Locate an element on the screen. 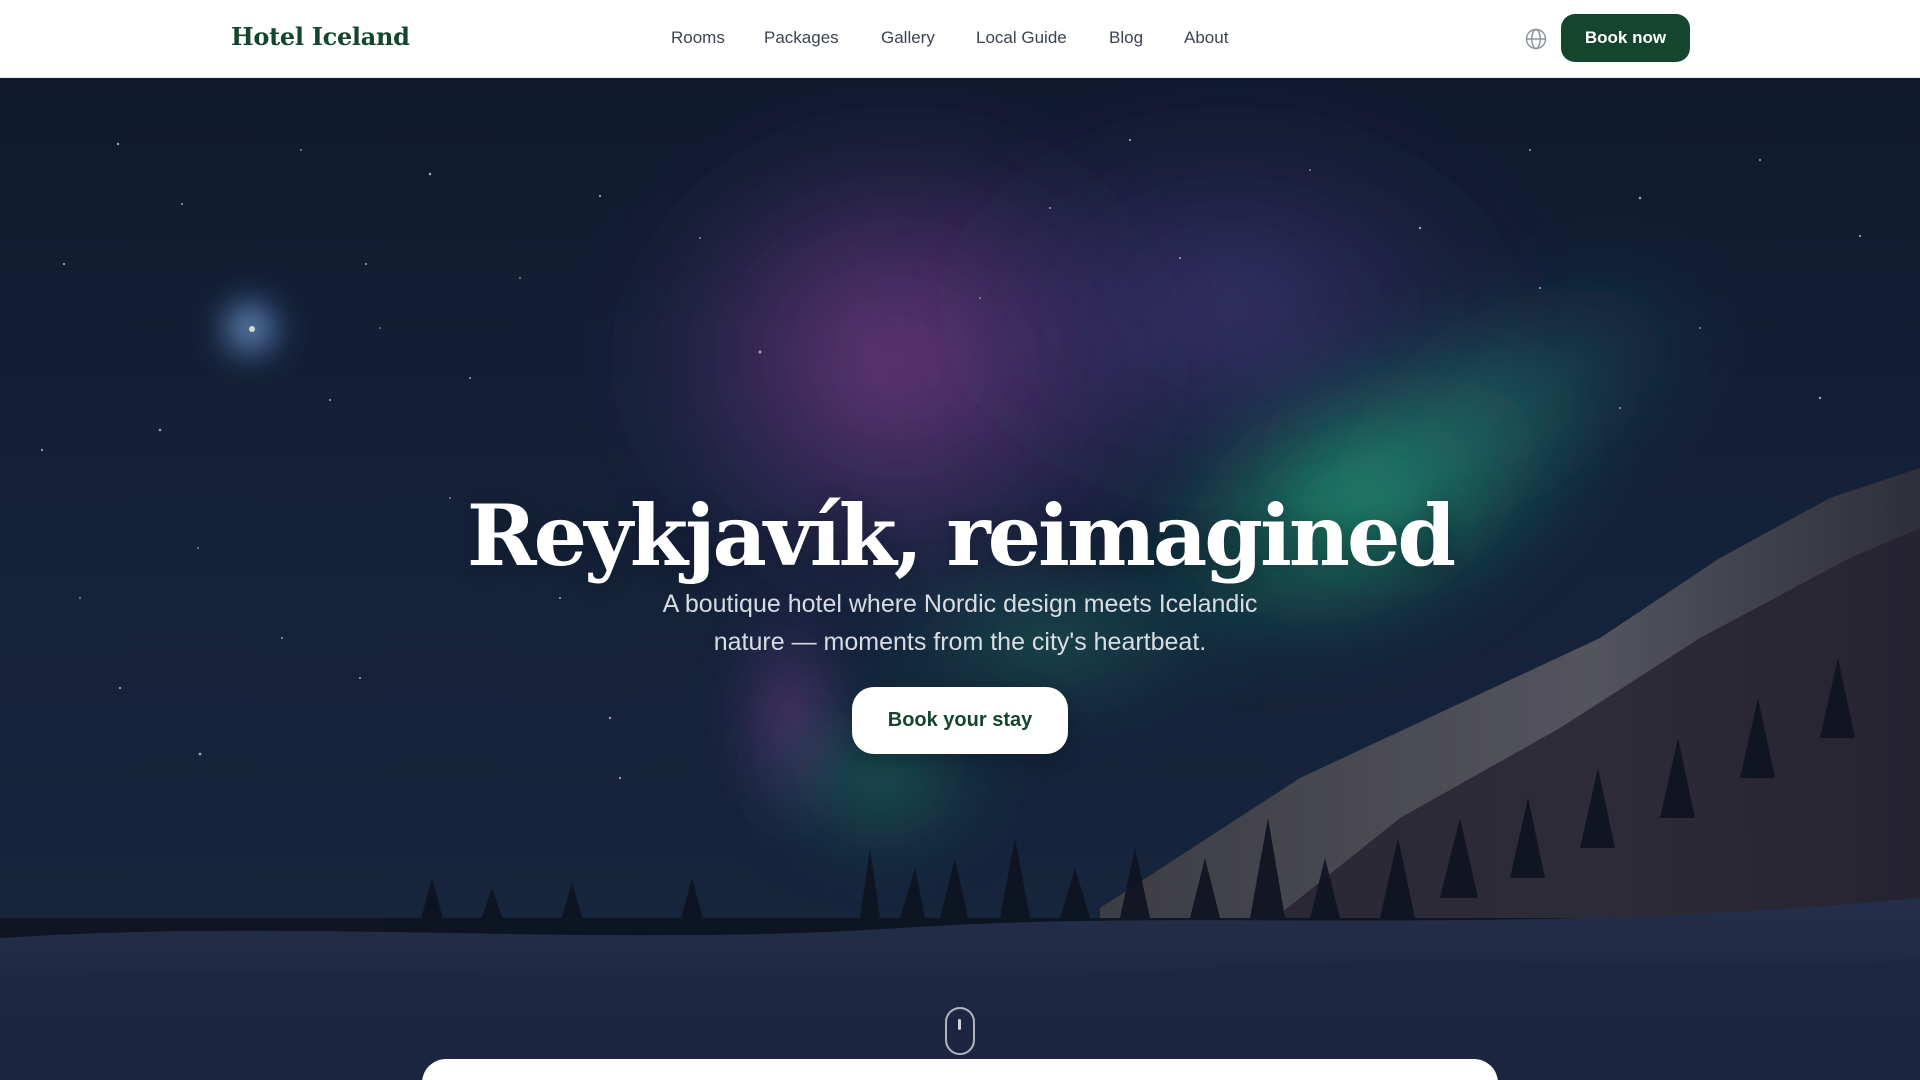 The width and height of the screenshot is (1920, 1080). globe-icon is located at coordinates (1536, 39).